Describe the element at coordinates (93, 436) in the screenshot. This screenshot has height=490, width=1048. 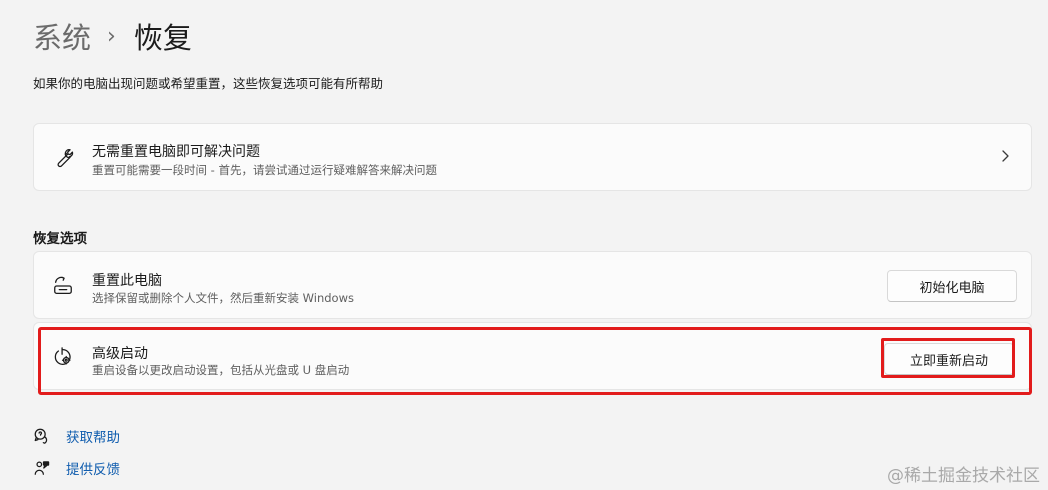
I see `get-help-link: 获取帮助` at that location.